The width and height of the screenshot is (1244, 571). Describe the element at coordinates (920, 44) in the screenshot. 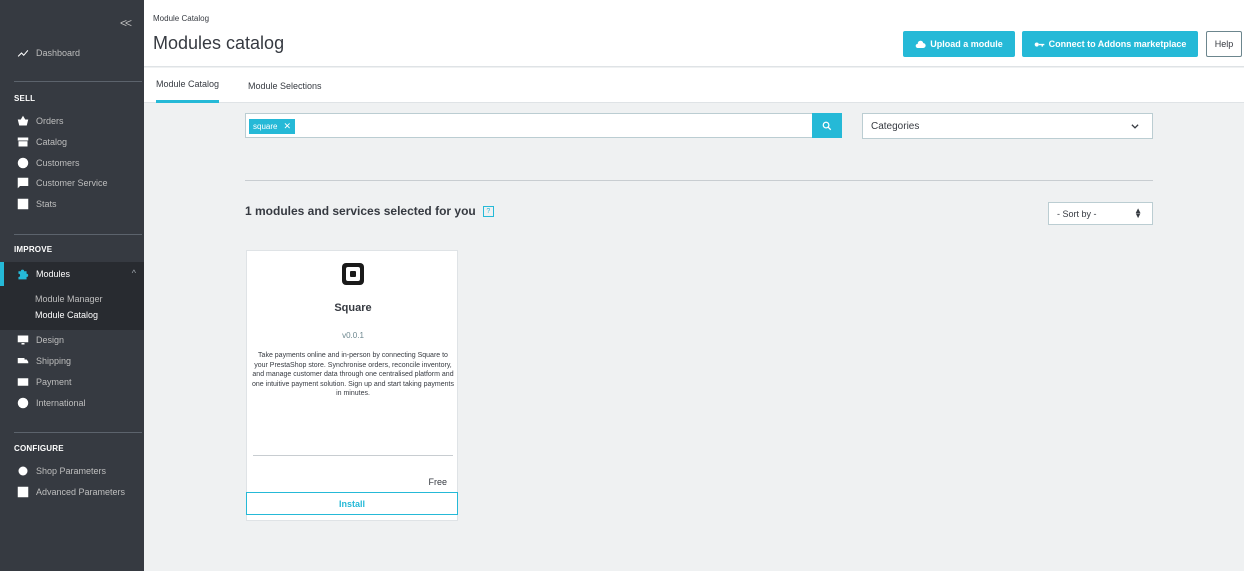

I see `cloud-upload-icon` at that location.